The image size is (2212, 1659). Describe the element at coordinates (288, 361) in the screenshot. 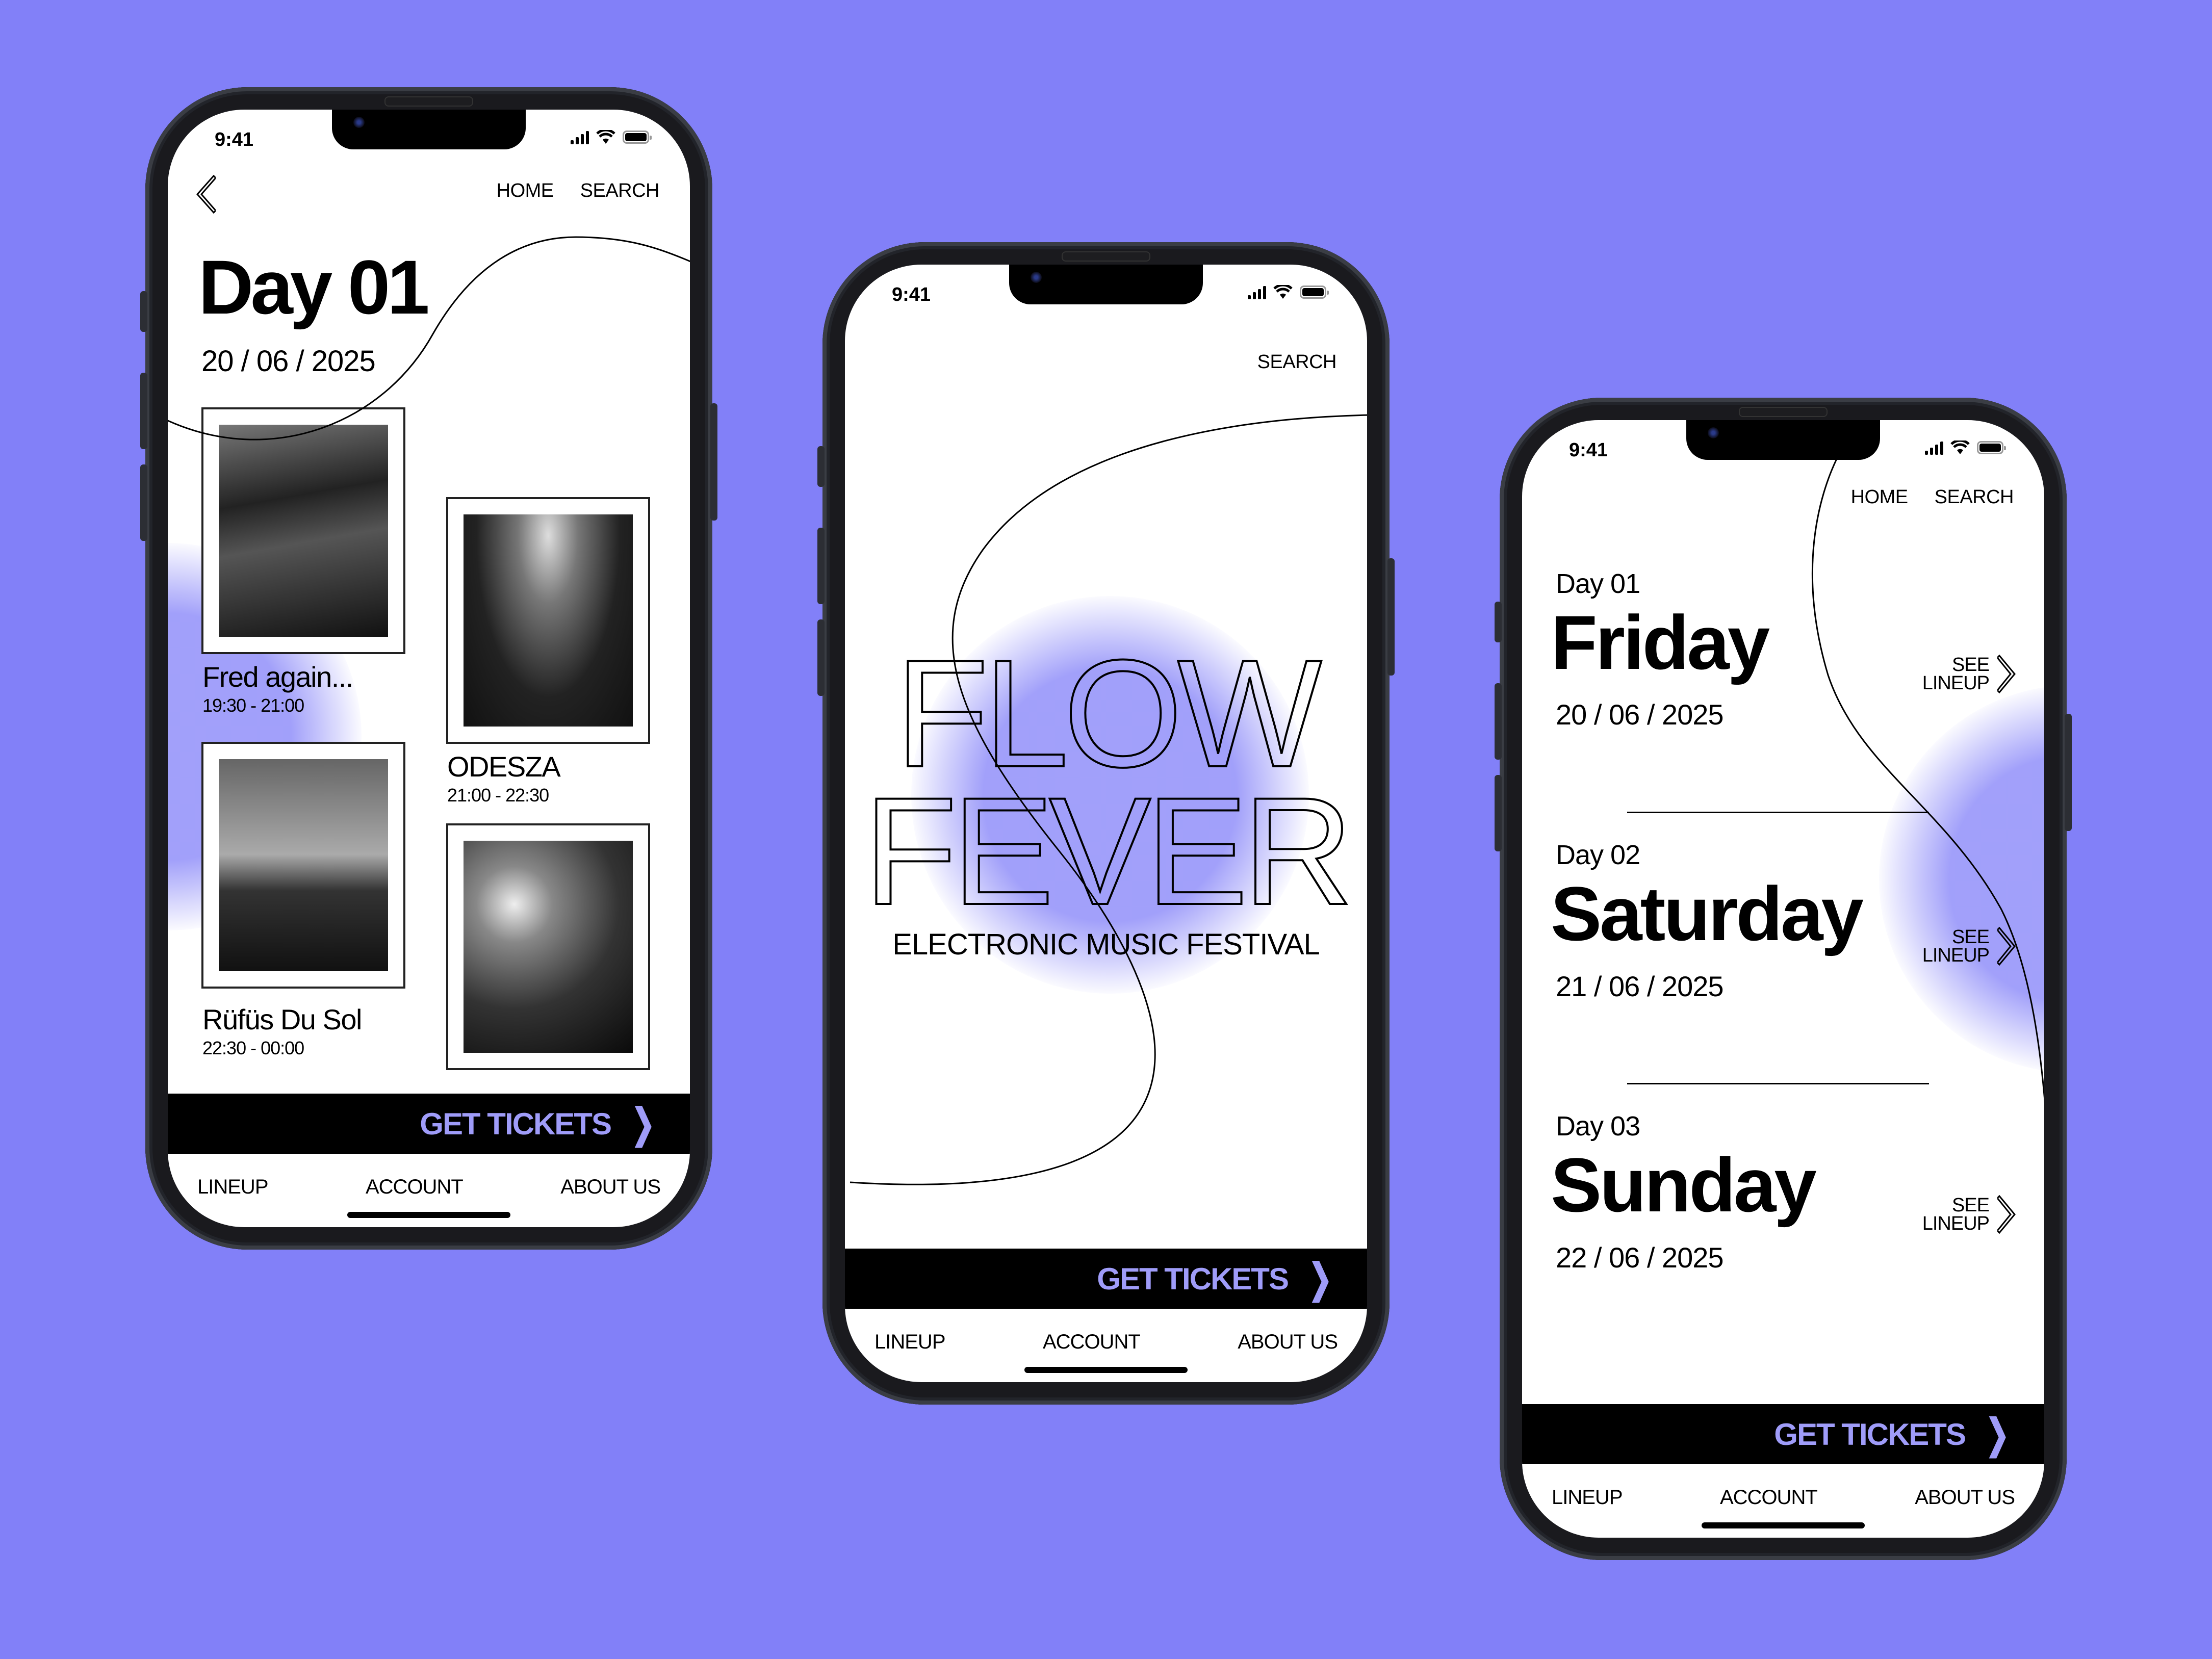

I see `page-date: 20 / 06 / 2025` at that location.